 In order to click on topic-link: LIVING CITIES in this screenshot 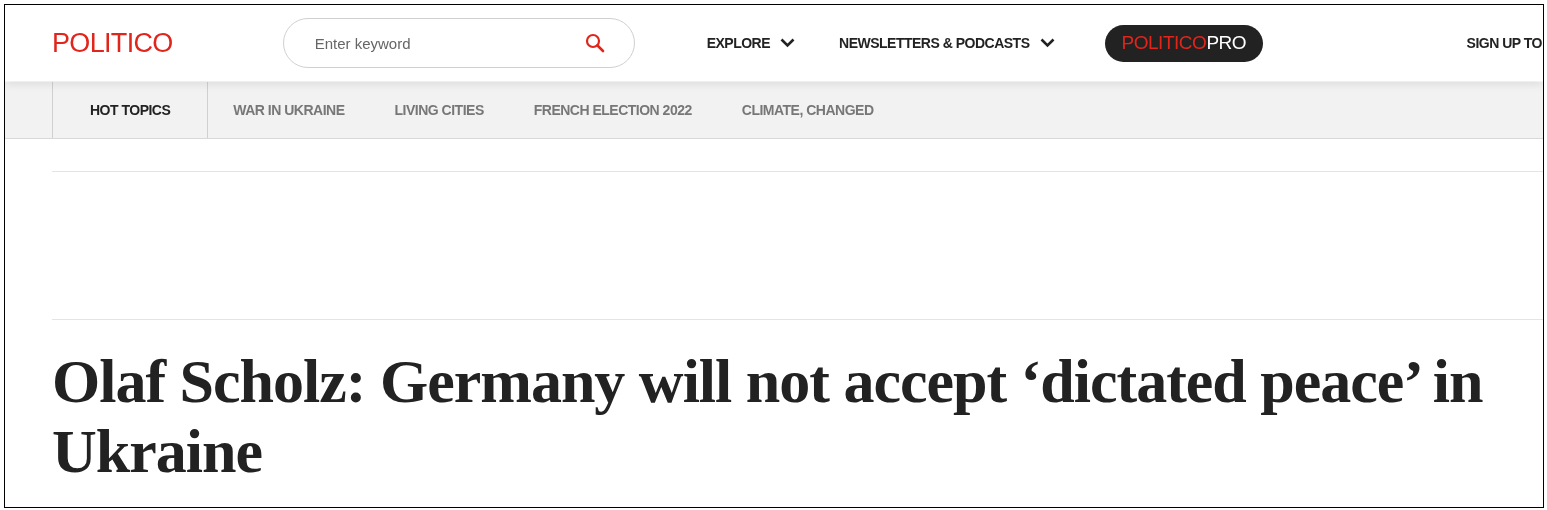, I will do `click(439, 110)`.